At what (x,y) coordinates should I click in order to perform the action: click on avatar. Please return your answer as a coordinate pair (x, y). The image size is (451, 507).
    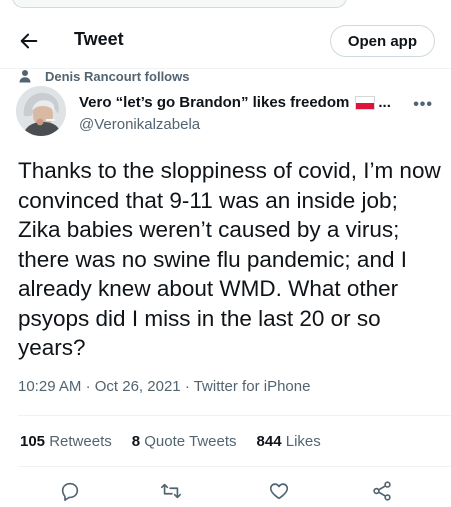
    Looking at the image, I should click on (41, 111).